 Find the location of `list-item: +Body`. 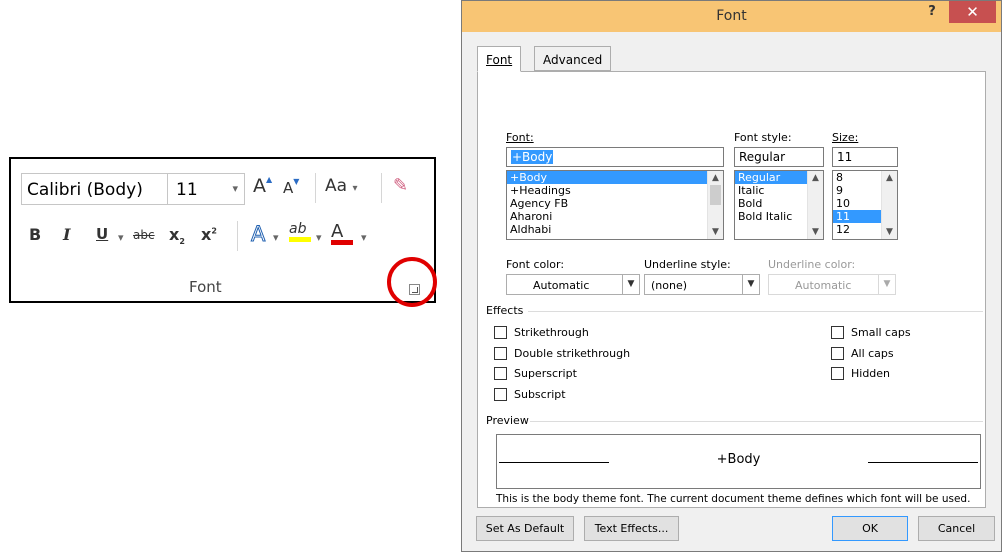

list-item: +Body is located at coordinates (615, 177).